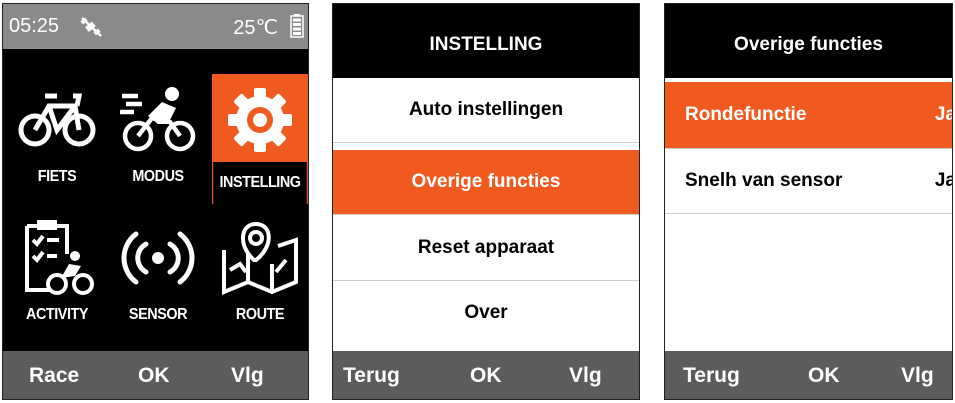 The image size is (955, 403). What do you see at coordinates (158, 176) in the screenshot?
I see `tile-label: MODUS` at bounding box center [158, 176].